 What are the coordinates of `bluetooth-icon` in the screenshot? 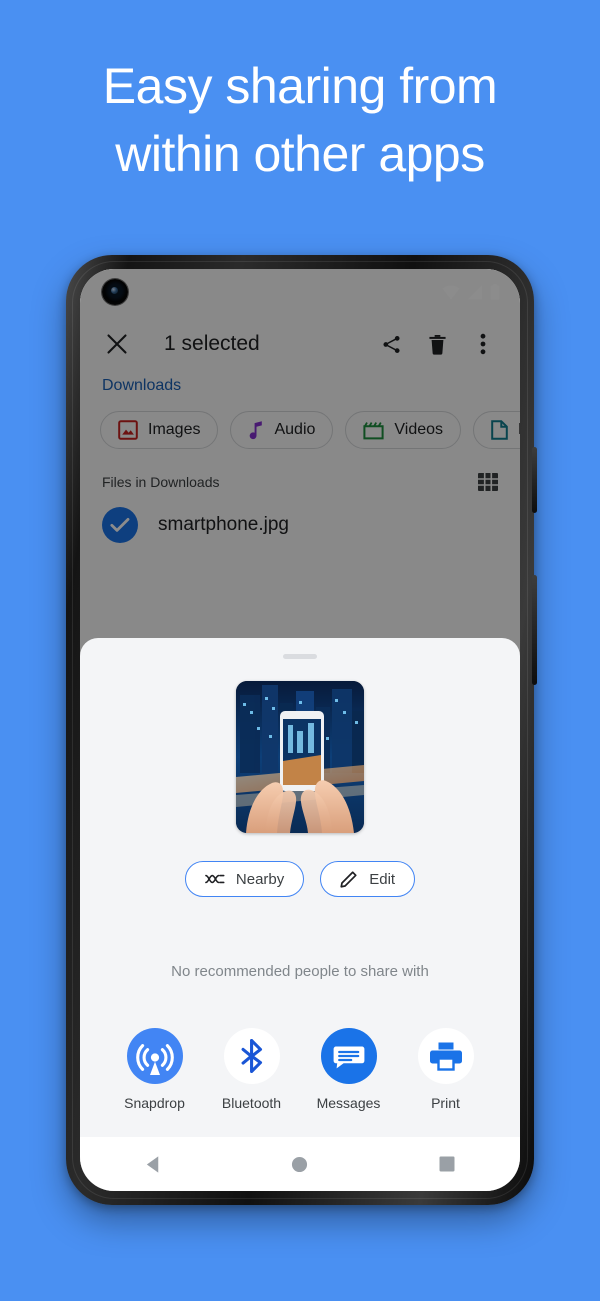 It's located at (251, 1056).